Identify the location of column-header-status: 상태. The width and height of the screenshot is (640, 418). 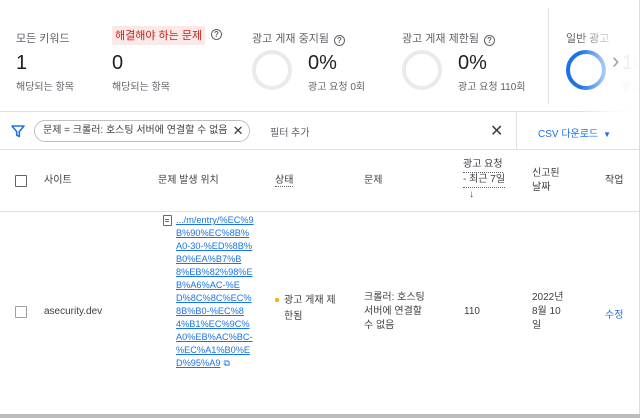
(284, 181).